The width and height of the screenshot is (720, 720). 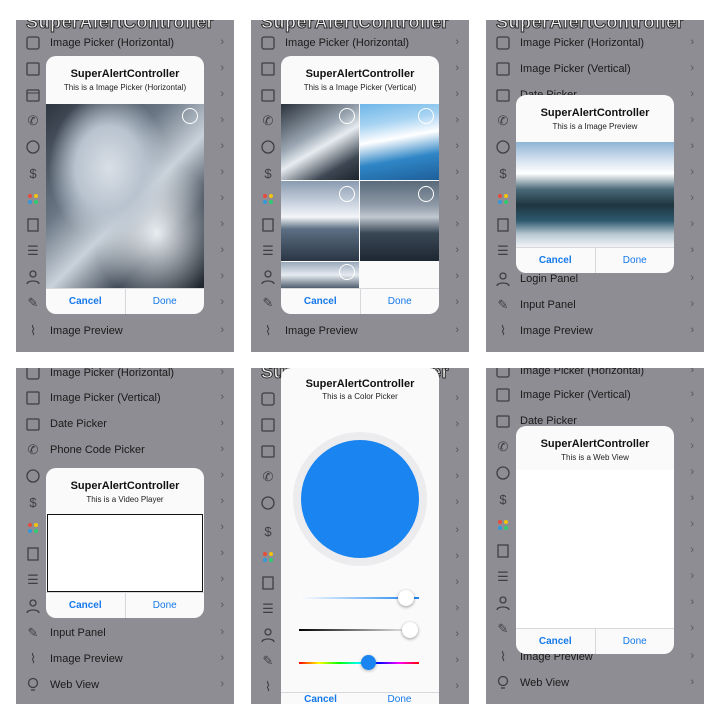 I want to click on film-icon, so click(x=33, y=398).